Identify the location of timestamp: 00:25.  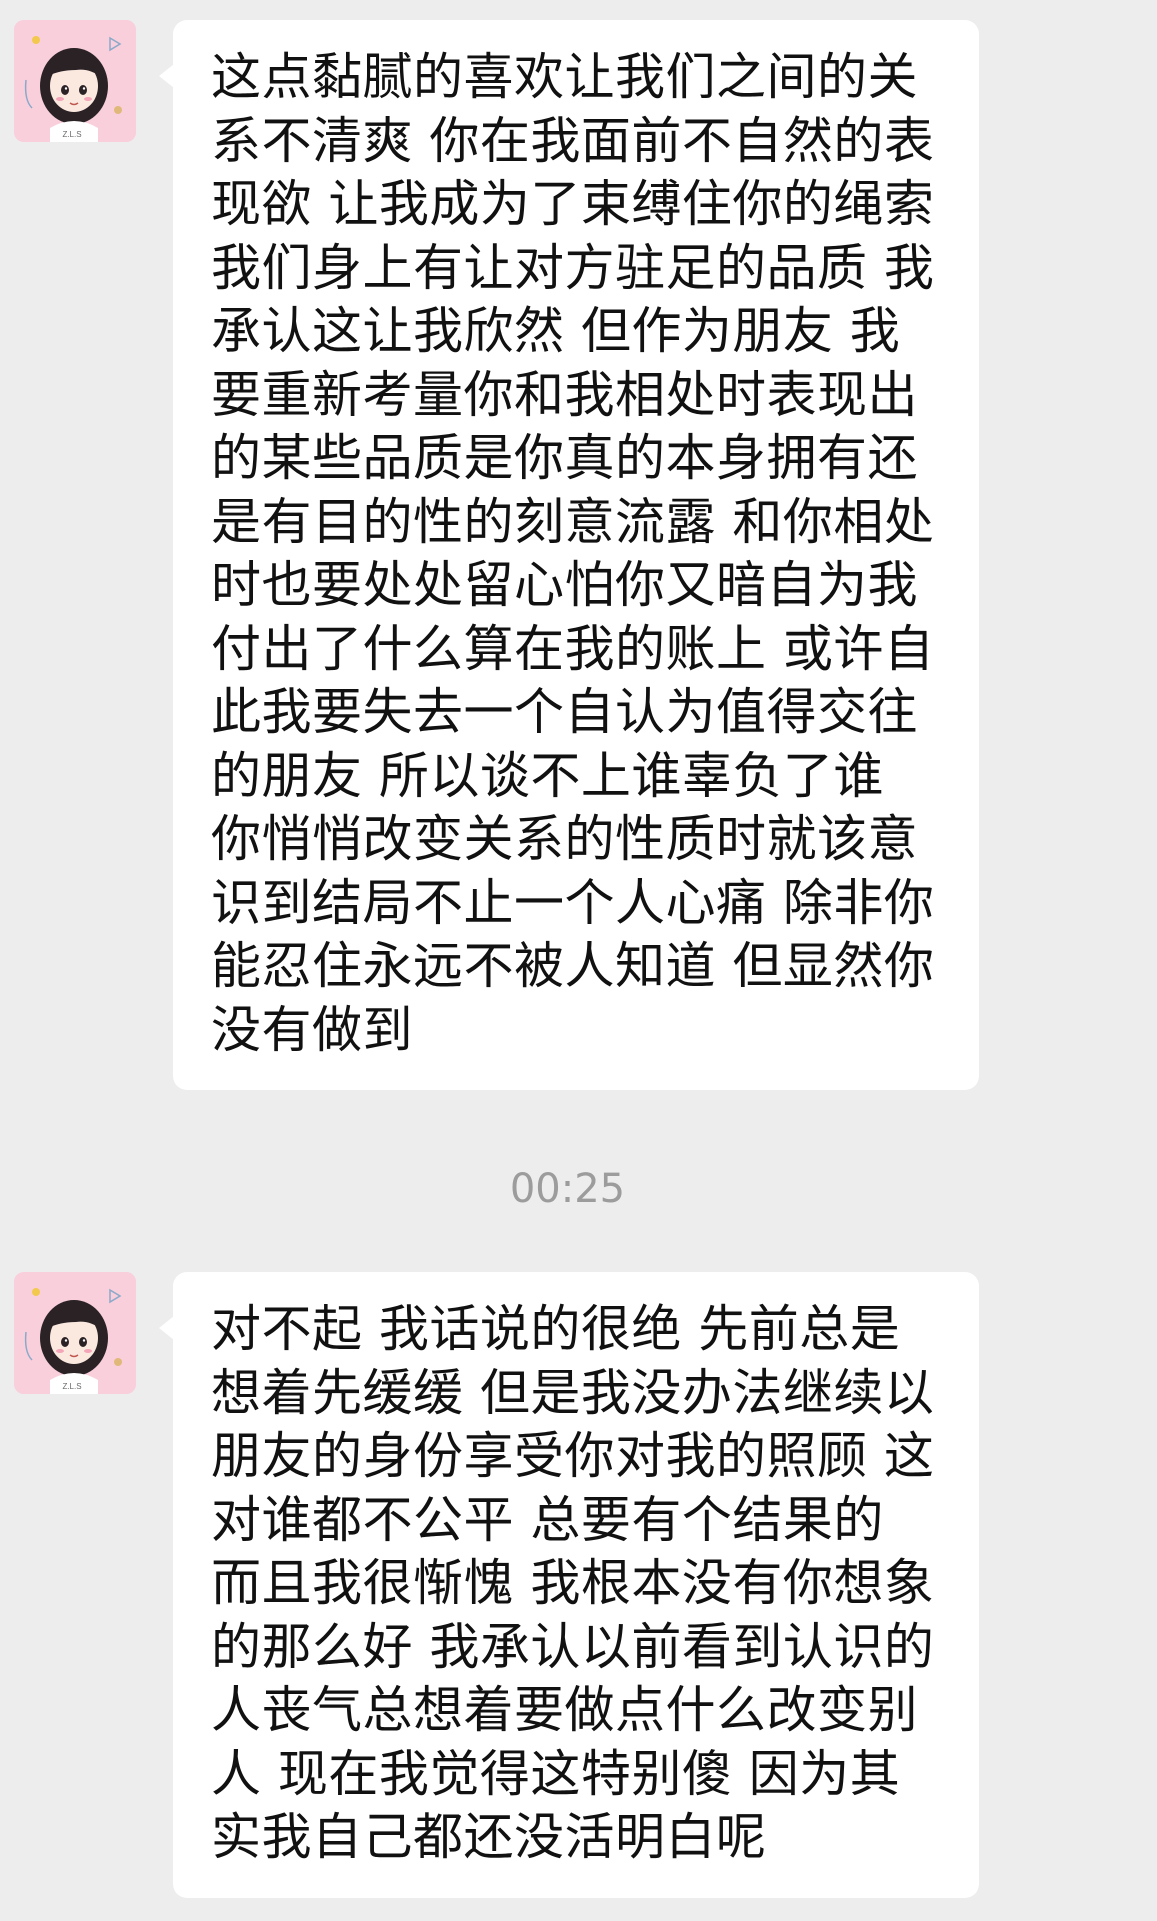
(567, 1189).